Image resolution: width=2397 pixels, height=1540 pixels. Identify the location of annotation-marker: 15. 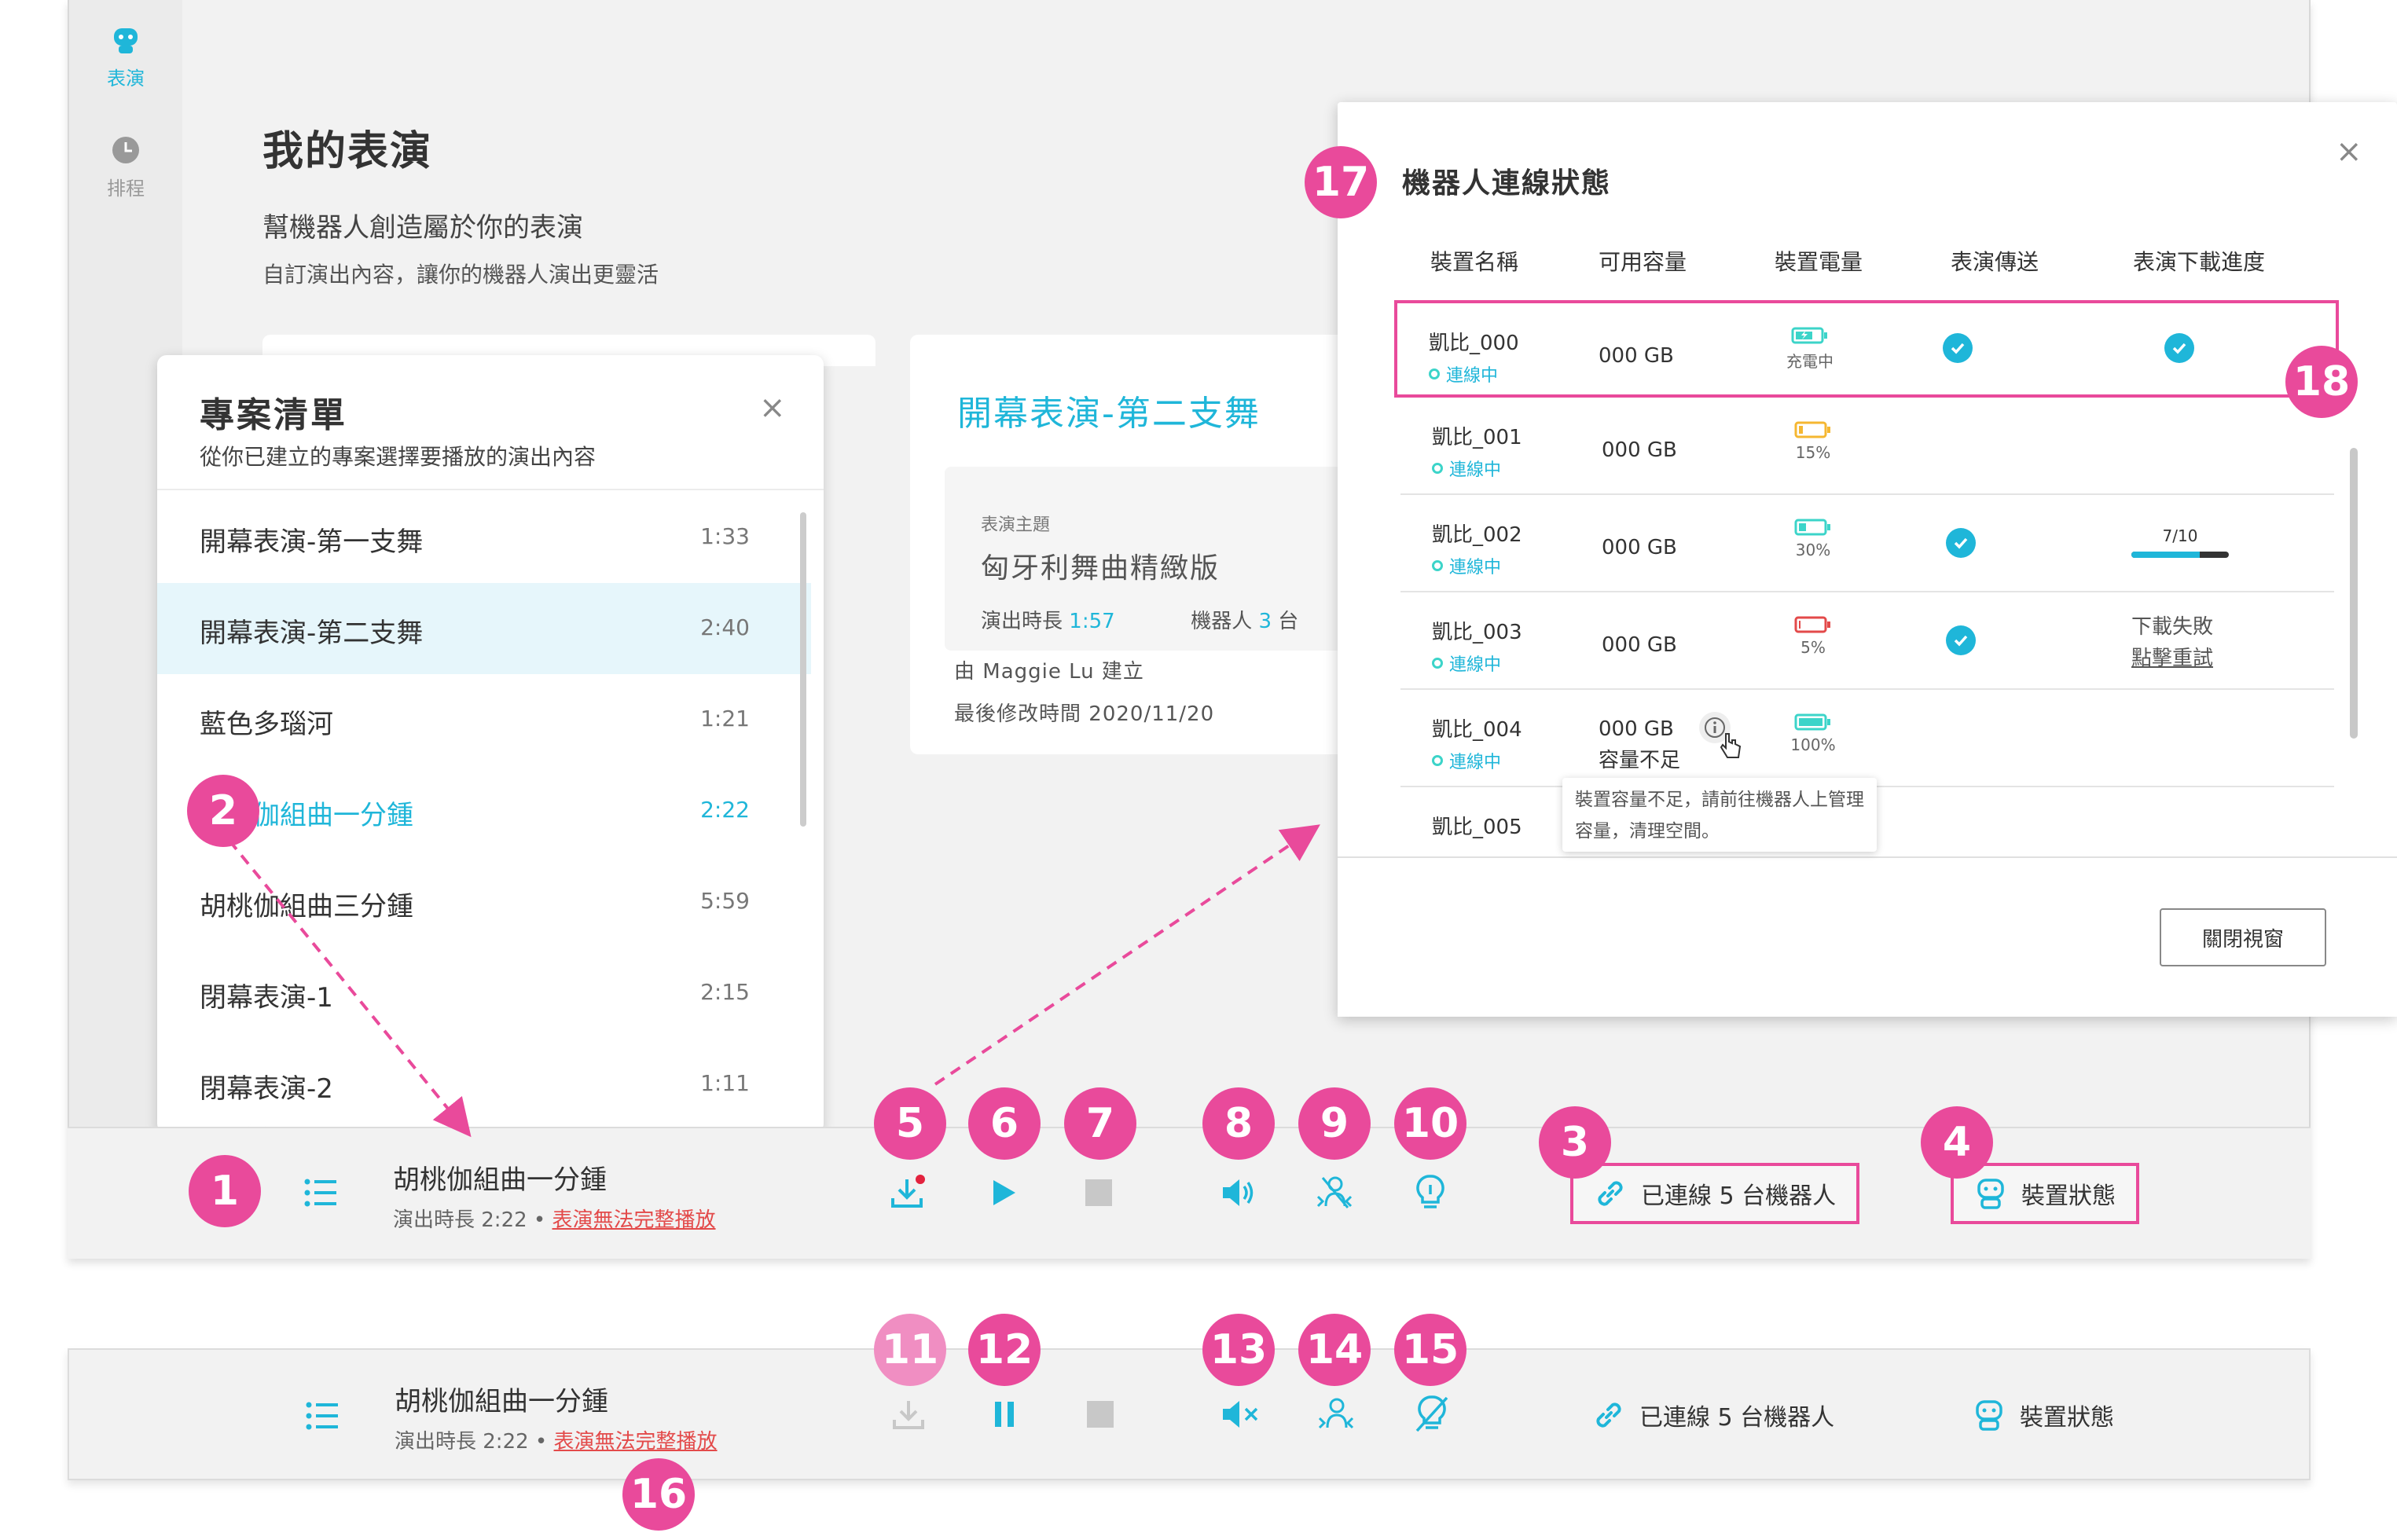
(1430, 1350).